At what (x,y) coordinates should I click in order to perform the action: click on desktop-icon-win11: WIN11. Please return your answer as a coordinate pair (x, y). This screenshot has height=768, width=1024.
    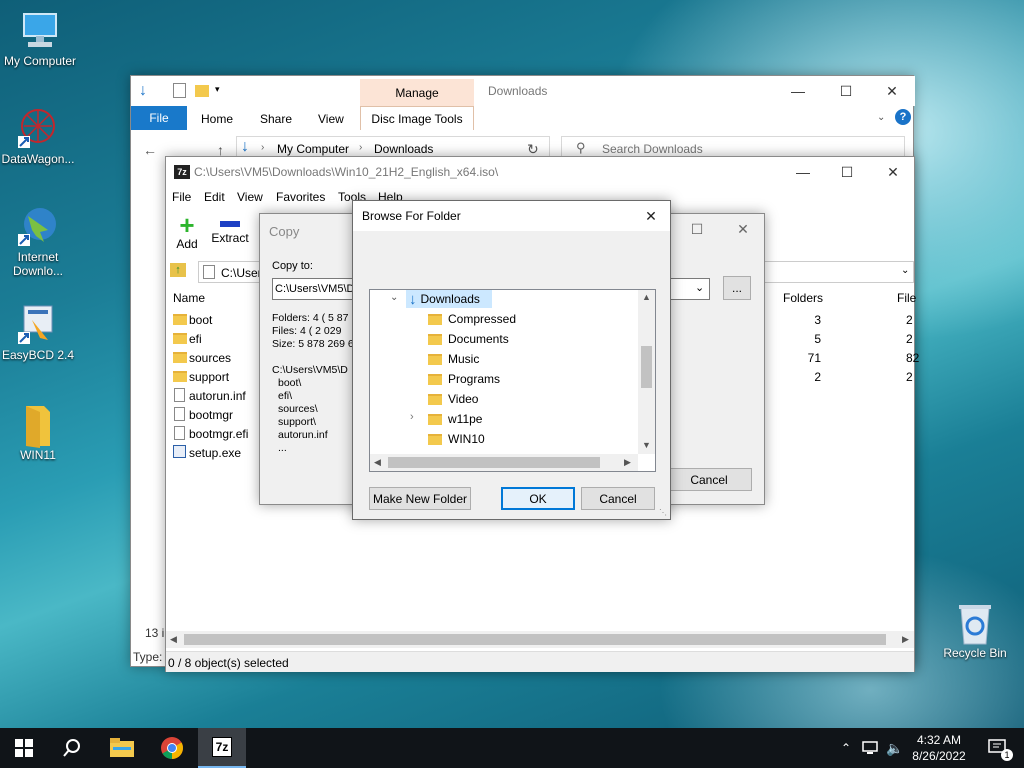
    Looking at the image, I should click on (39, 433).